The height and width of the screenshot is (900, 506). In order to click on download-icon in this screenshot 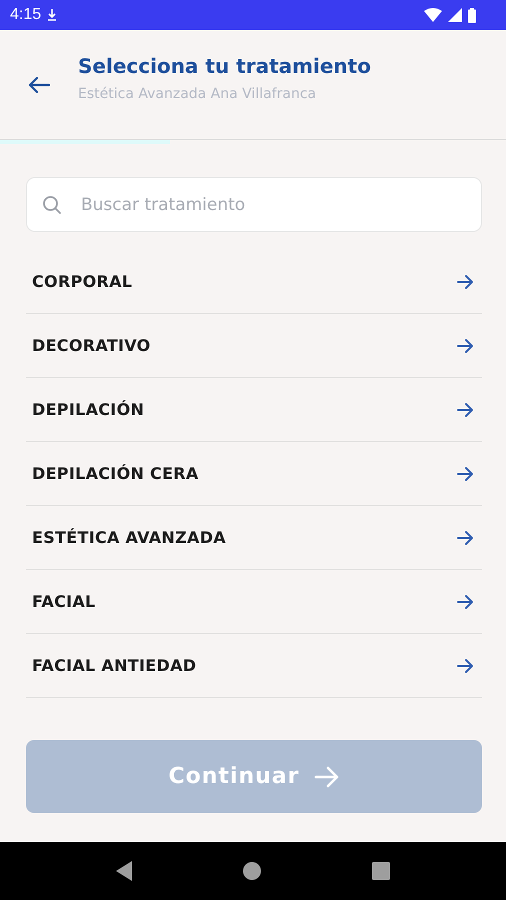, I will do `click(52, 15)`.